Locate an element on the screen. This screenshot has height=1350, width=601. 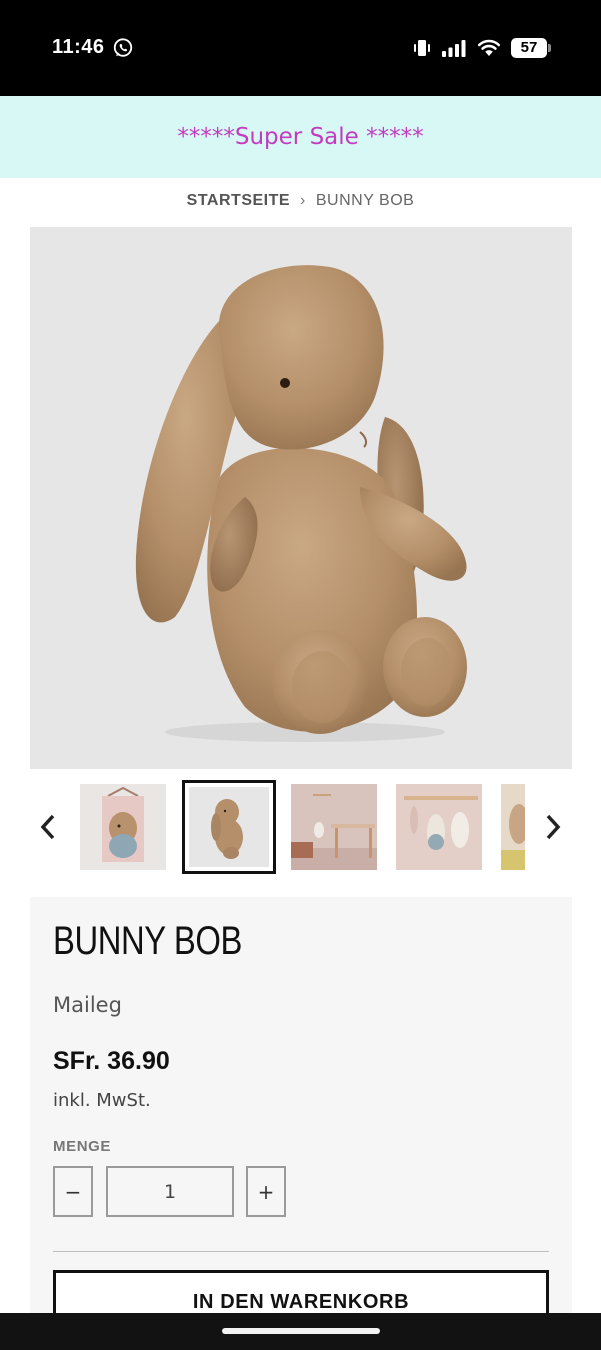
promo-text: *****Super Sale ***** is located at coordinates (300, 137).